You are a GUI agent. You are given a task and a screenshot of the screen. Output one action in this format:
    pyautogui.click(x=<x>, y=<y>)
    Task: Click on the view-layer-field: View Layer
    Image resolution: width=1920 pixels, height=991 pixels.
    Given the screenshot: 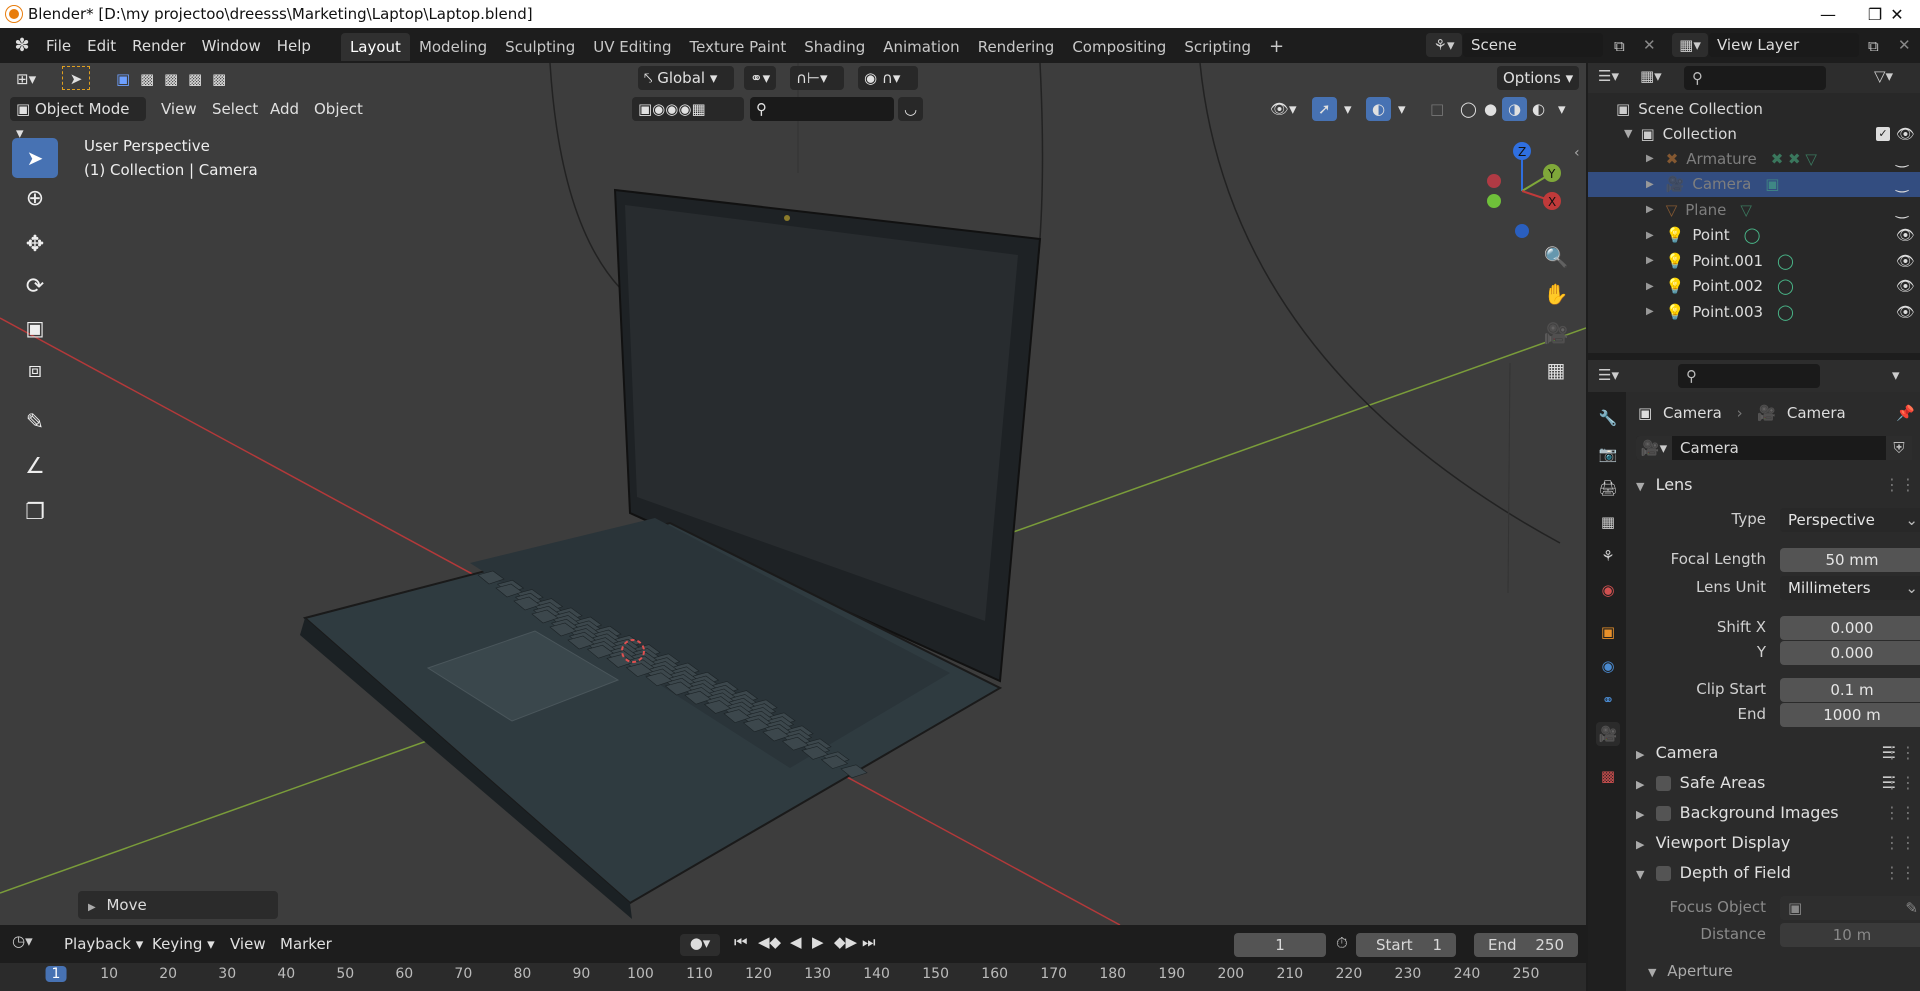 What is the action you would take?
    pyautogui.click(x=1784, y=45)
    